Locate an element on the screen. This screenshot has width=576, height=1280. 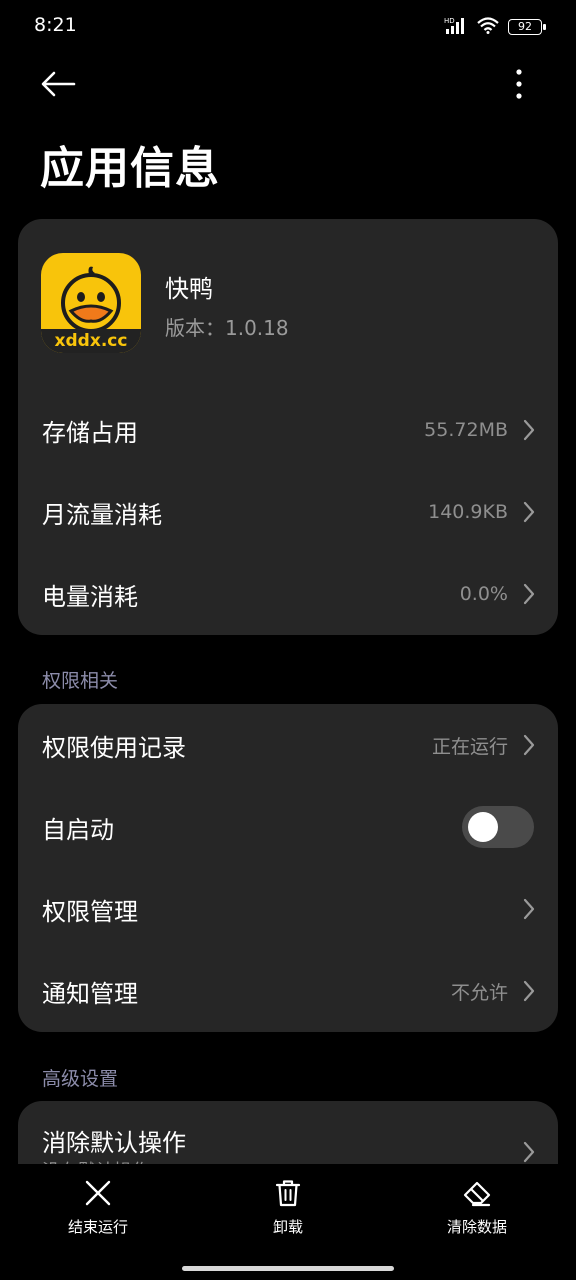
force-stop-button: 结束运行 is located at coordinates (98, 1207).